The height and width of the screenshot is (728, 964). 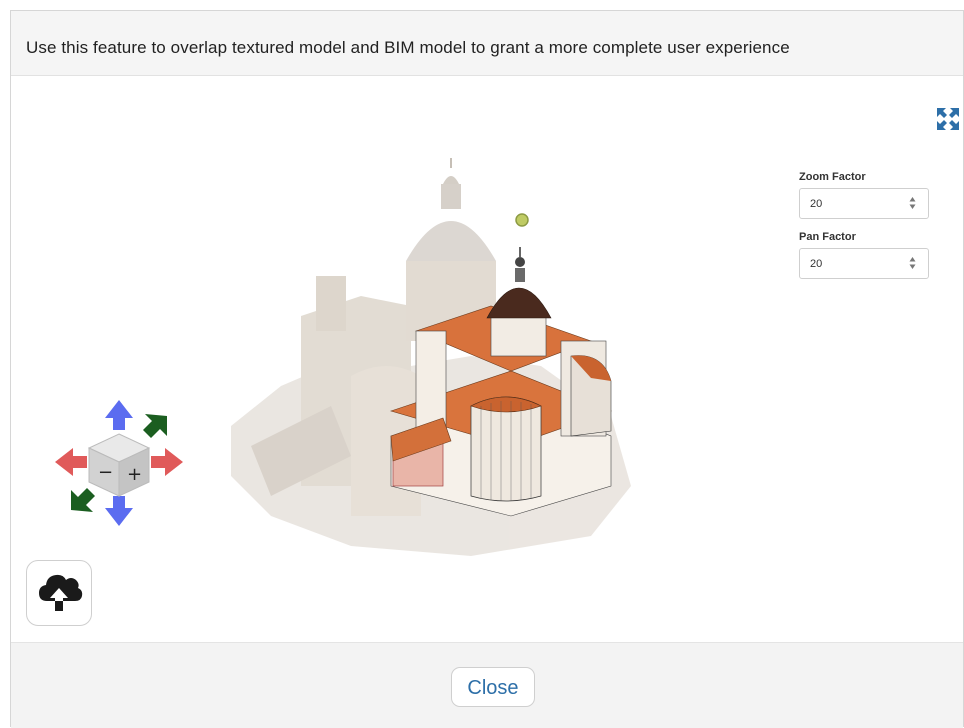 What do you see at coordinates (864, 203) in the screenshot?
I see `zoom-factor-input: 20` at bounding box center [864, 203].